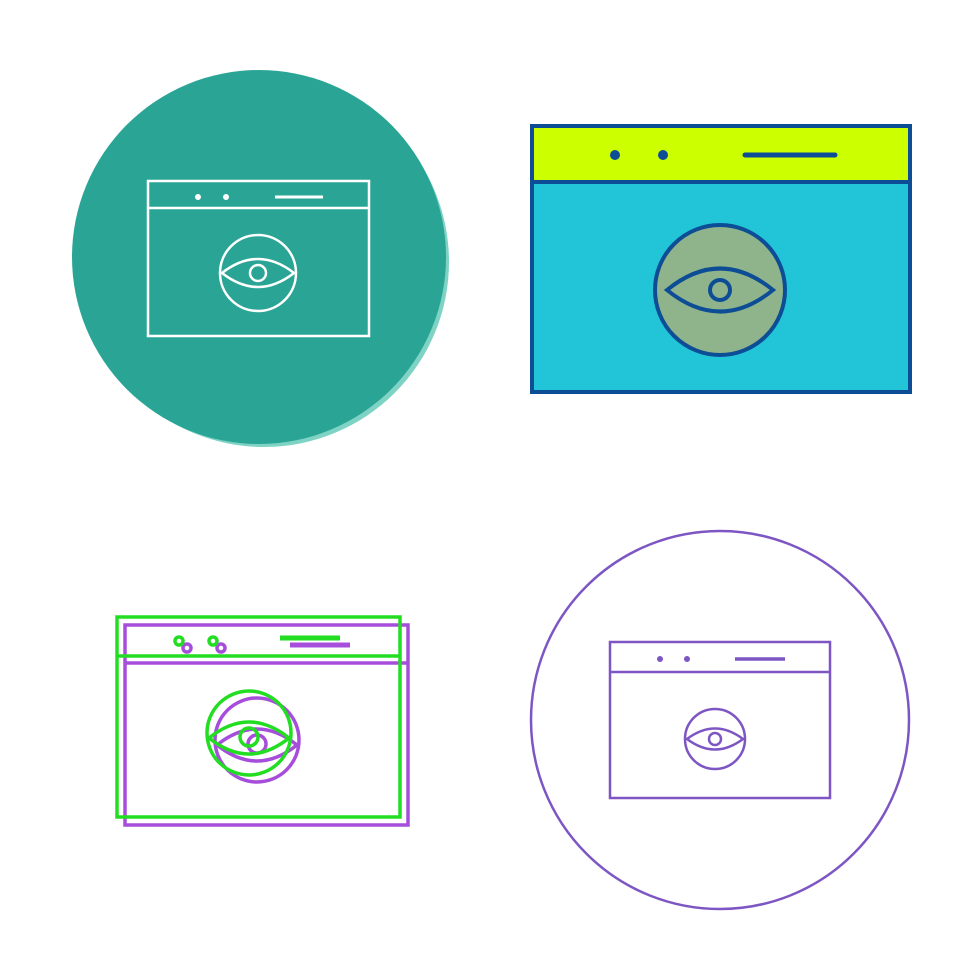  I want to click on browser-eye-two-tone-icon, so click(262, 721).